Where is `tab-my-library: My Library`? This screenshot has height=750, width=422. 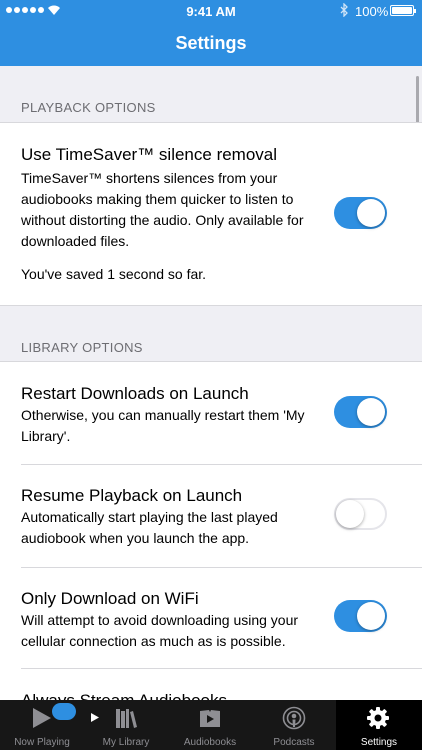
tab-my-library: My Library is located at coordinates (126, 725).